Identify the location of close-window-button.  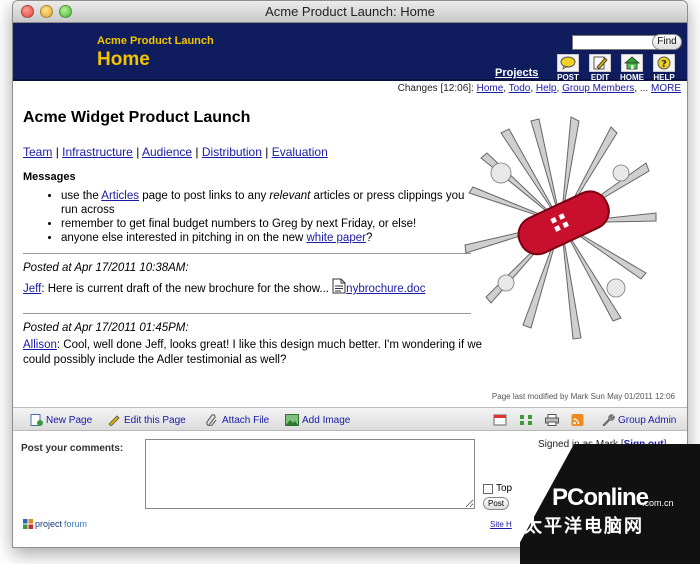
(27, 11).